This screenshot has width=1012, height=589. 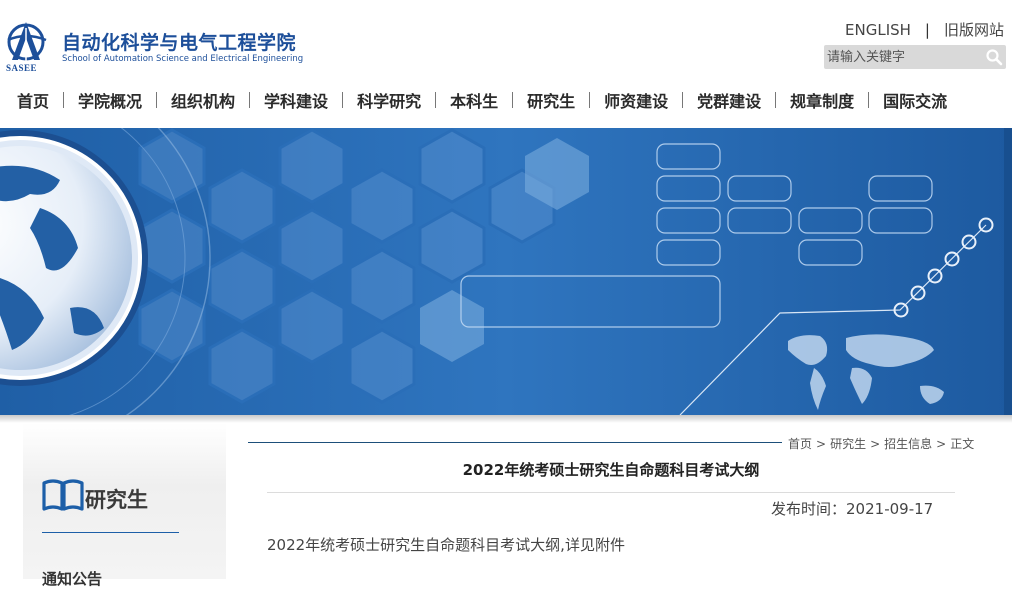 What do you see at coordinates (22, 68) in the screenshot?
I see `logo-abbreviation: SASEE` at bounding box center [22, 68].